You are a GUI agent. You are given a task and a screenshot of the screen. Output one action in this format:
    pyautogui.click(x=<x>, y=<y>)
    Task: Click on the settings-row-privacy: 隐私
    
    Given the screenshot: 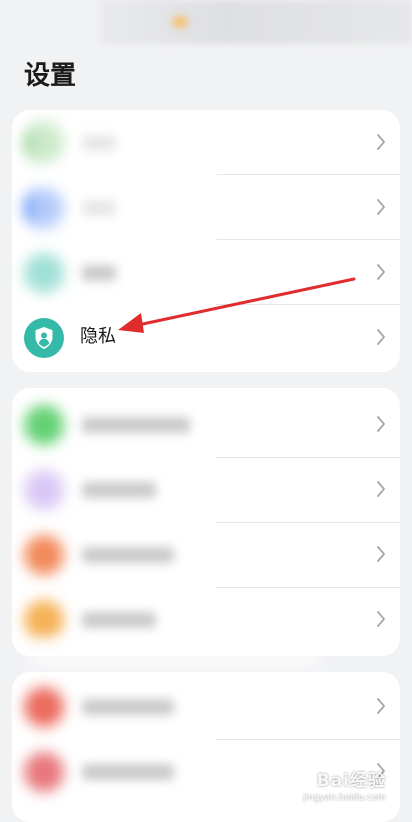 What is the action you would take?
    pyautogui.click(x=206, y=337)
    